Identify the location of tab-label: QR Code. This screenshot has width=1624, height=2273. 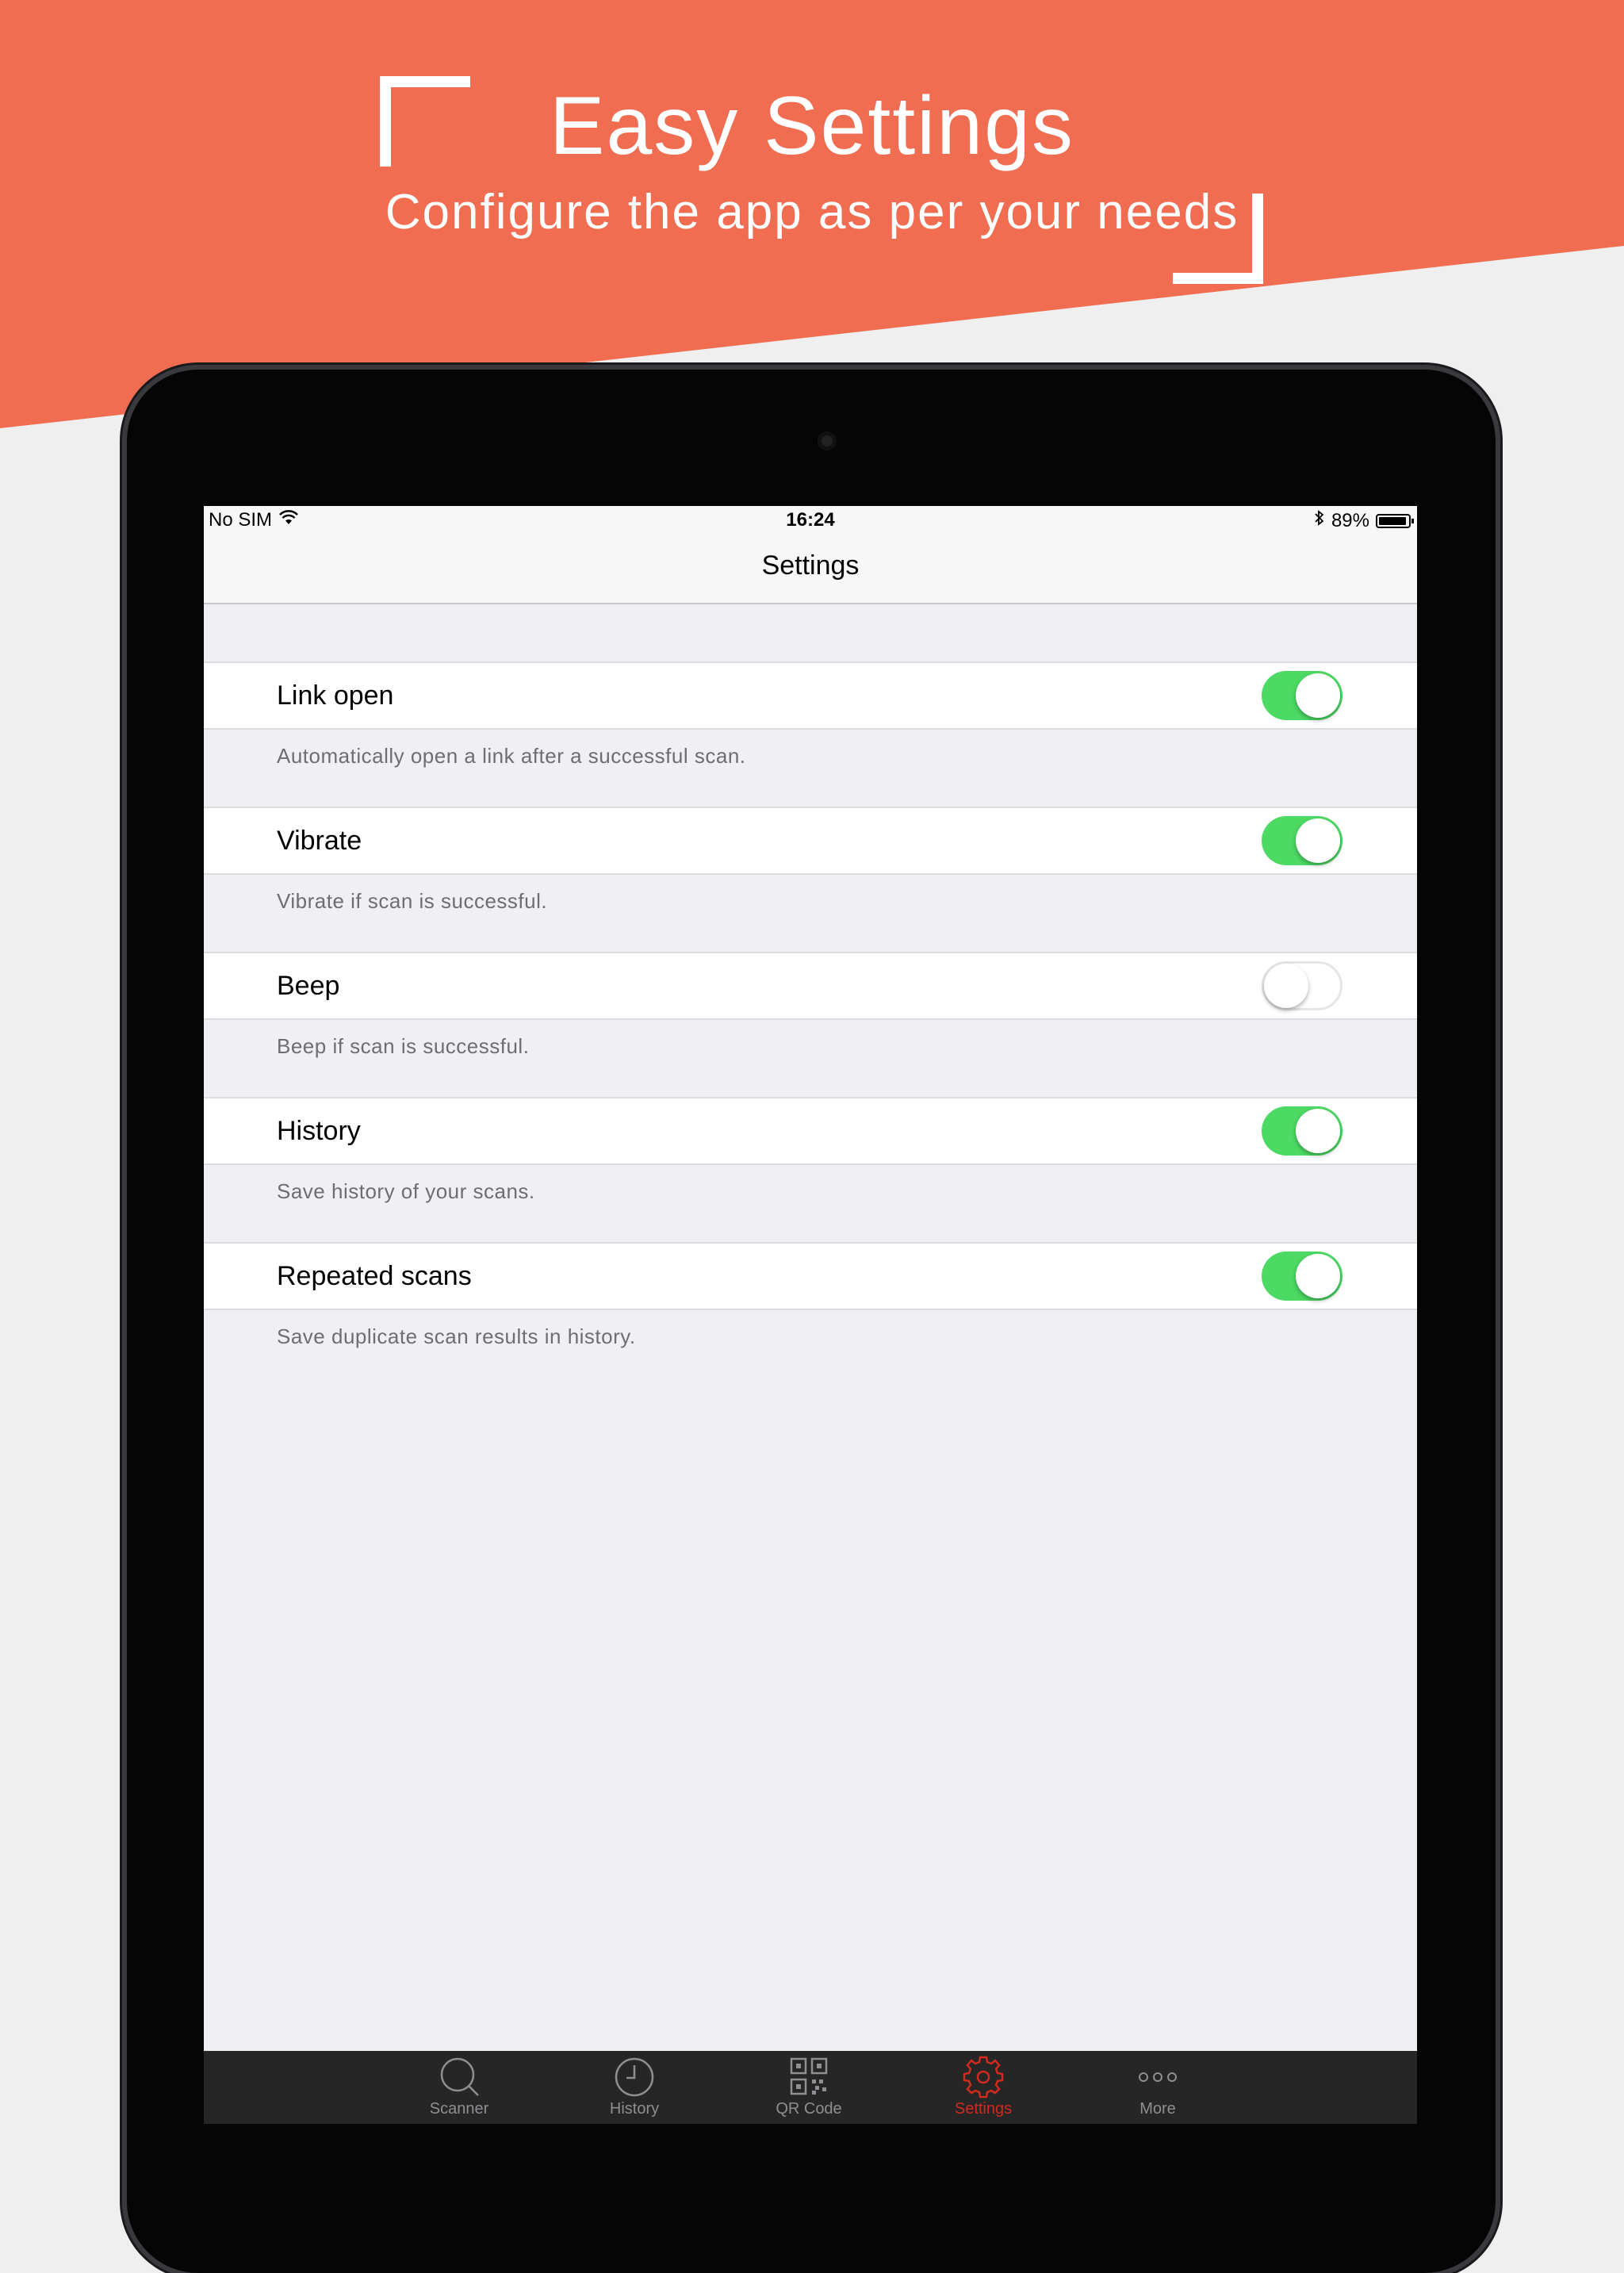
(809, 2109).